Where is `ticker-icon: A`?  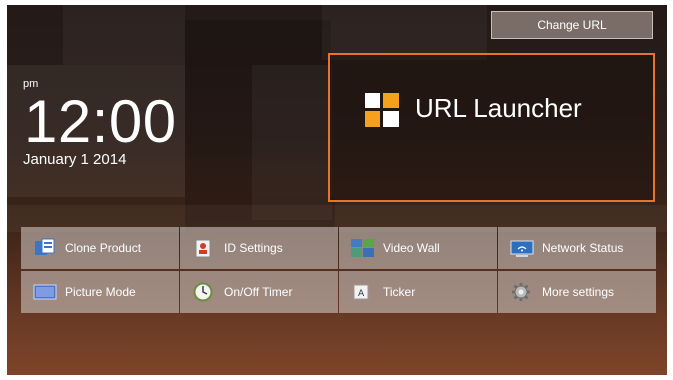 ticker-icon: A is located at coordinates (361, 292).